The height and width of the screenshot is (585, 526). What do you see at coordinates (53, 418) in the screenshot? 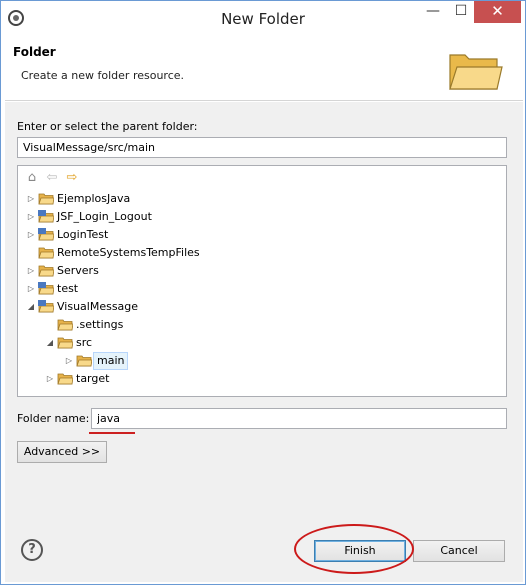
I see `folder-name-label: Folder name:` at bounding box center [53, 418].